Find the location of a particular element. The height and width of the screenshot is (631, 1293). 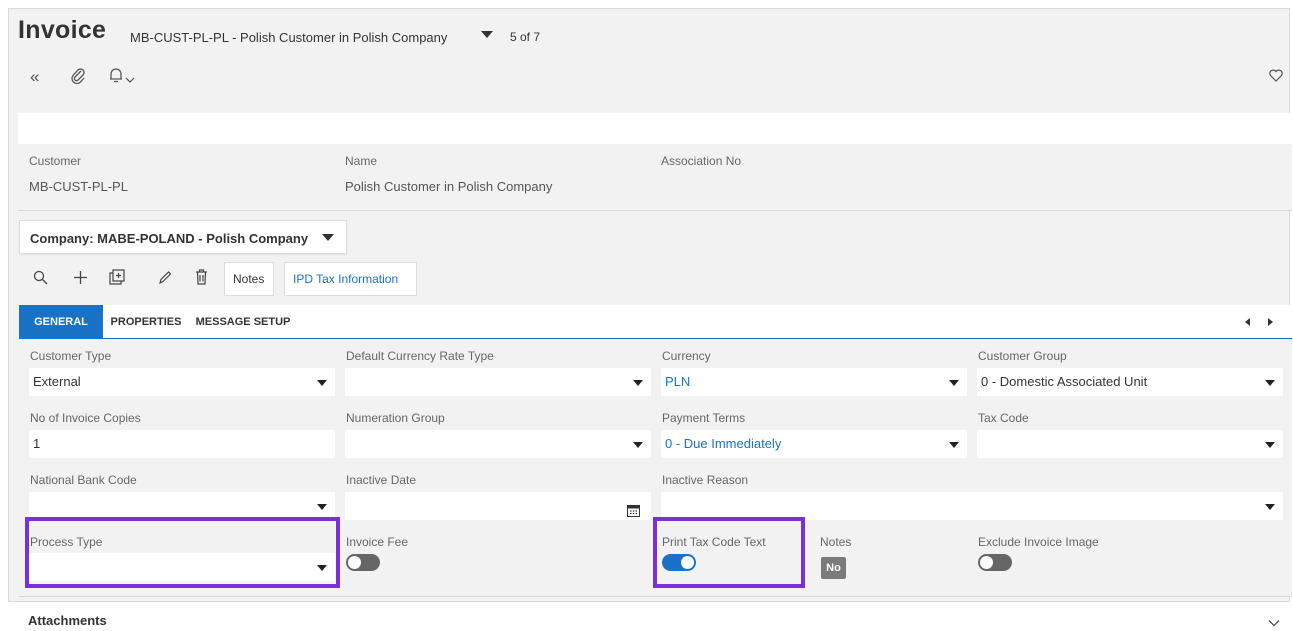

customer-group-select: 0 - Domestic Associated Unit is located at coordinates (1130, 382).